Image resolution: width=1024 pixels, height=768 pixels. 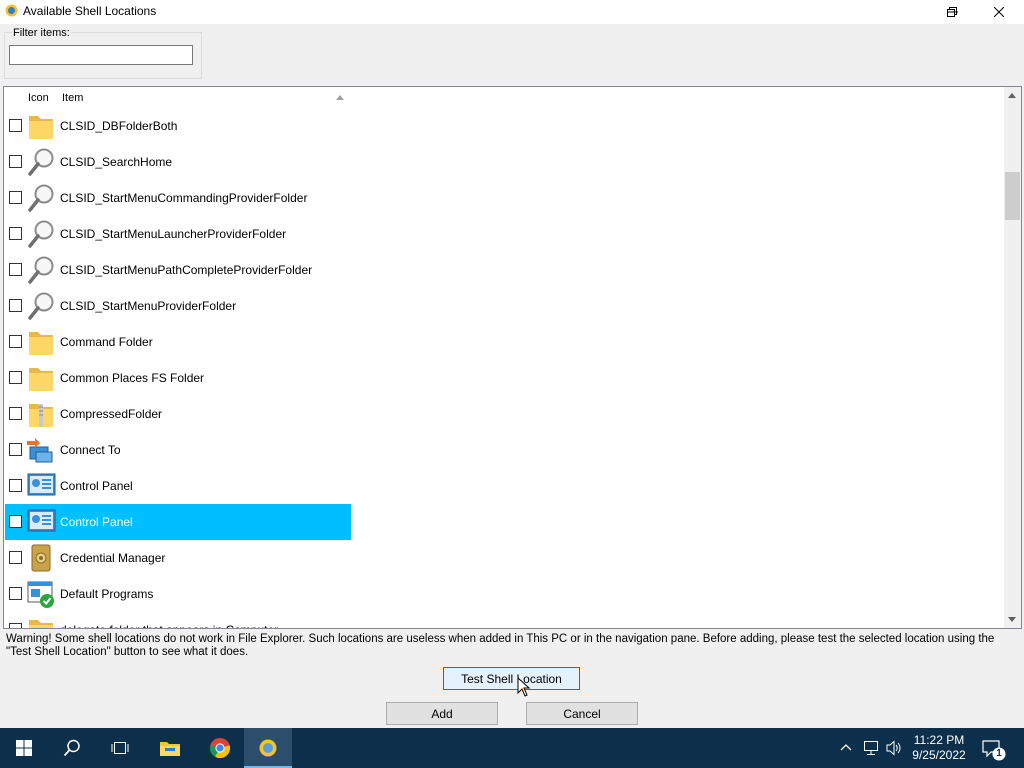 What do you see at coordinates (939, 755) in the screenshot?
I see `clock-date: 9/25/2022` at bounding box center [939, 755].